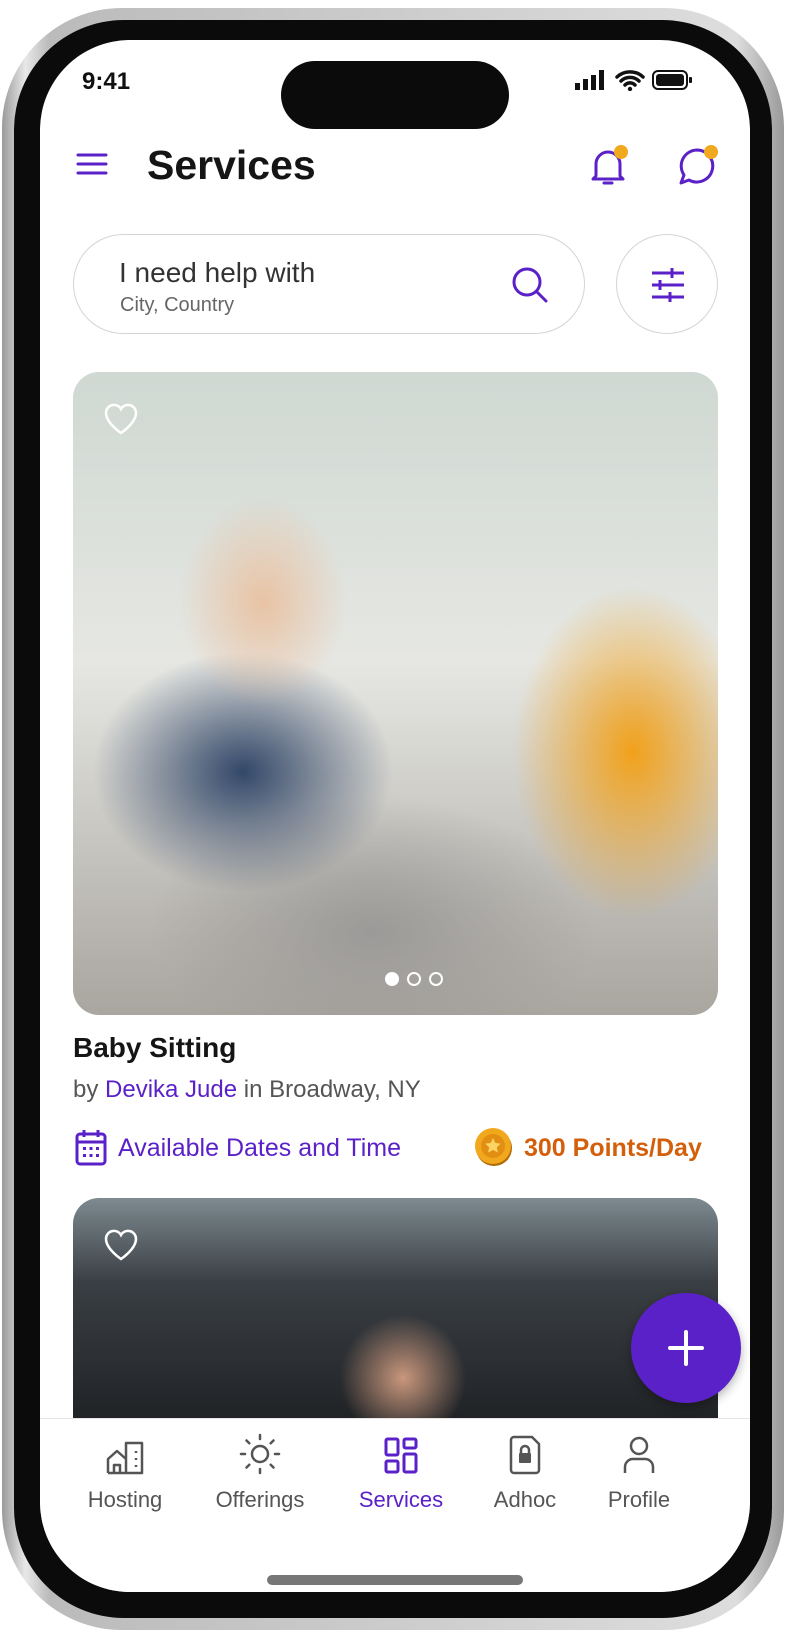  What do you see at coordinates (177, 305) in the screenshot?
I see `search-location: City, Country` at bounding box center [177, 305].